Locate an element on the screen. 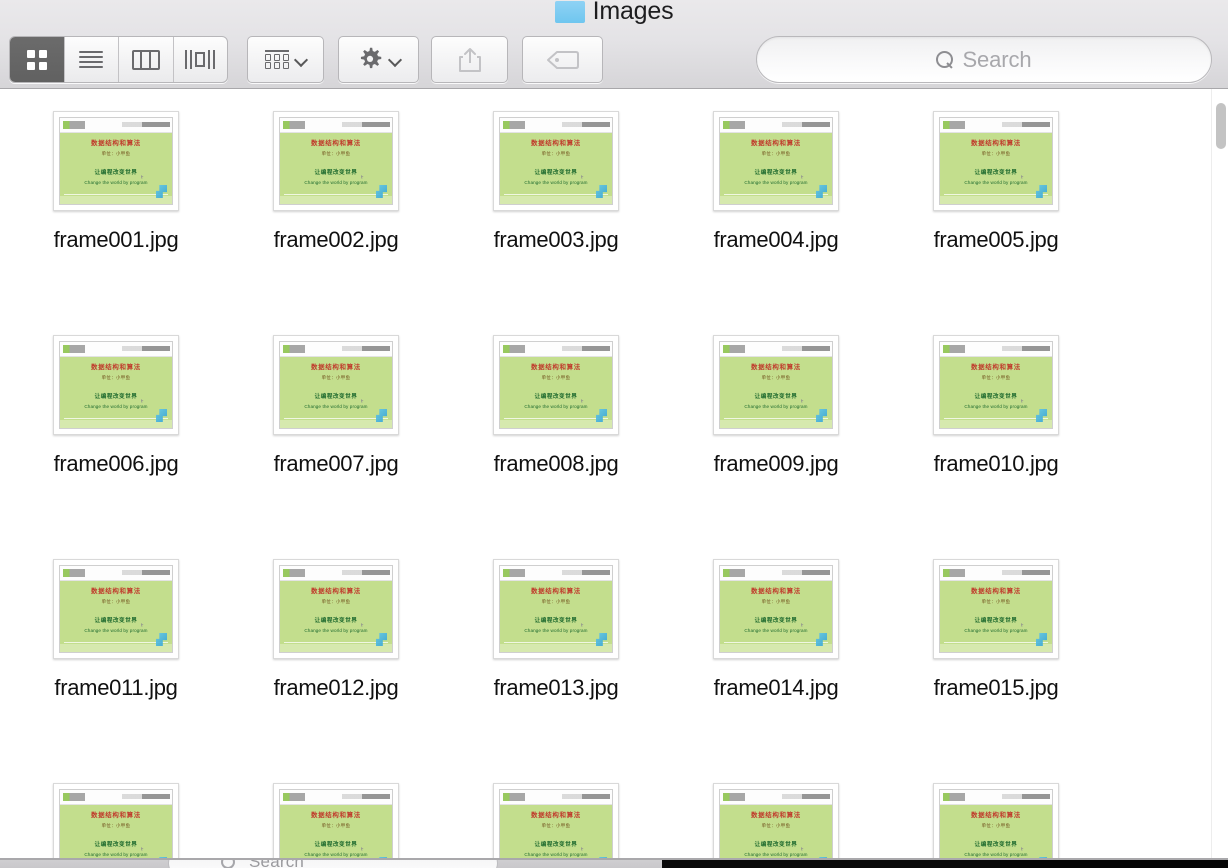 This screenshot has width=1228, height=868. file-label: frame002.jpg is located at coordinates (336, 239).